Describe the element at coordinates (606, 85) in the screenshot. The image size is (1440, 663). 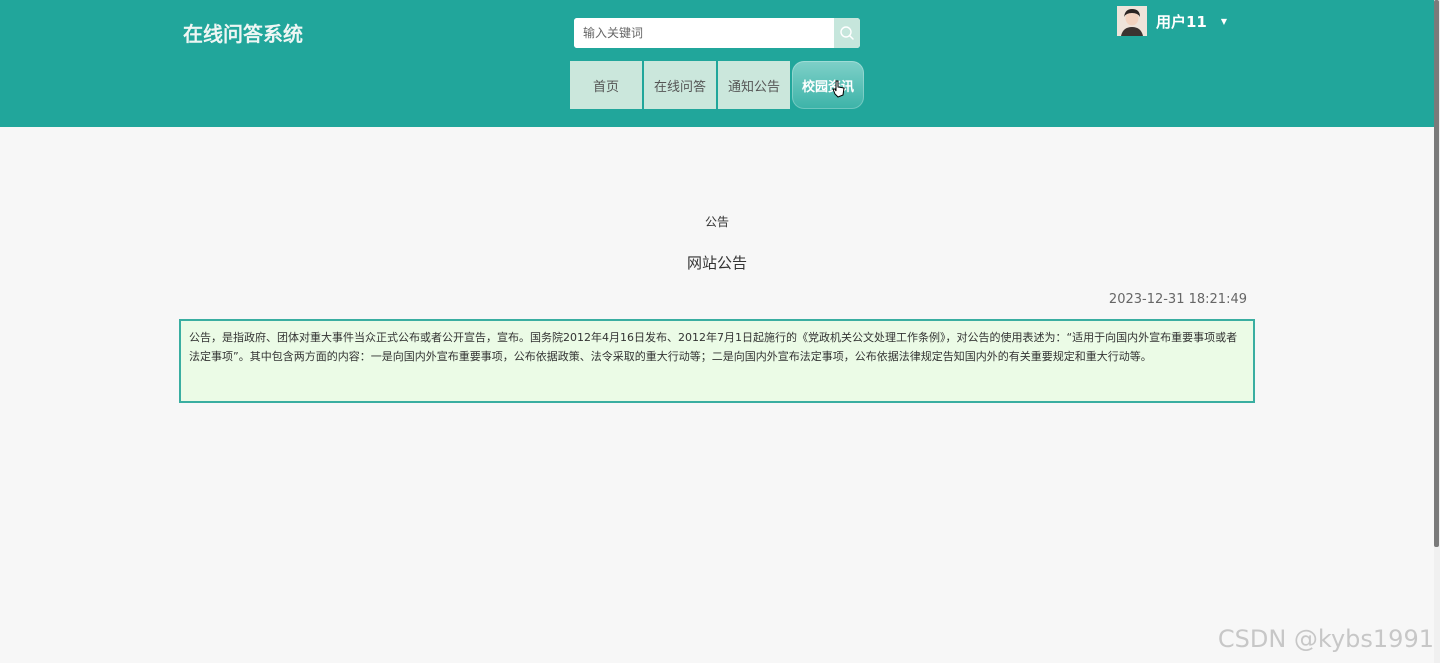
I see `nav-home: 首页` at that location.